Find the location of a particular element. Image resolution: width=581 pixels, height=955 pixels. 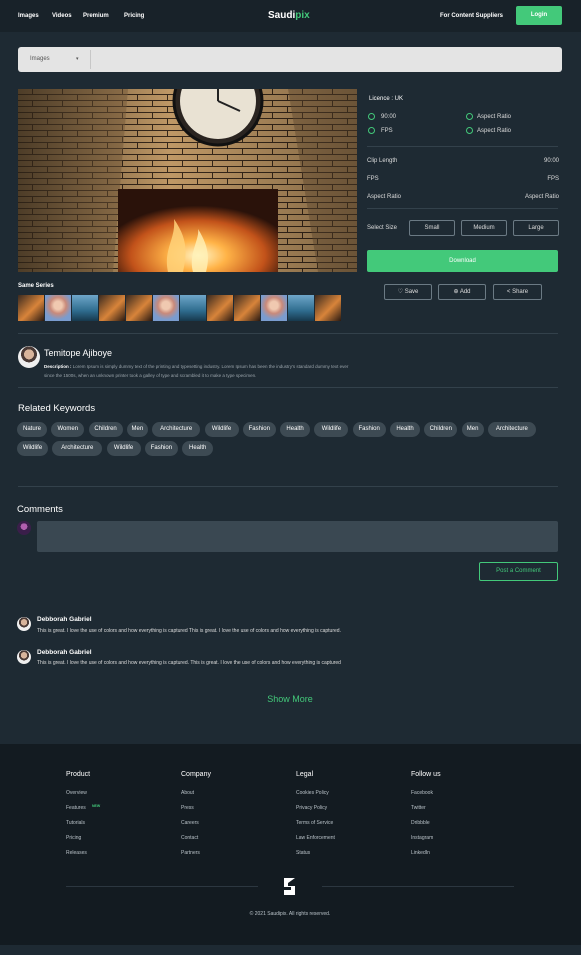

share-label: Share is located at coordinates (520, 292).